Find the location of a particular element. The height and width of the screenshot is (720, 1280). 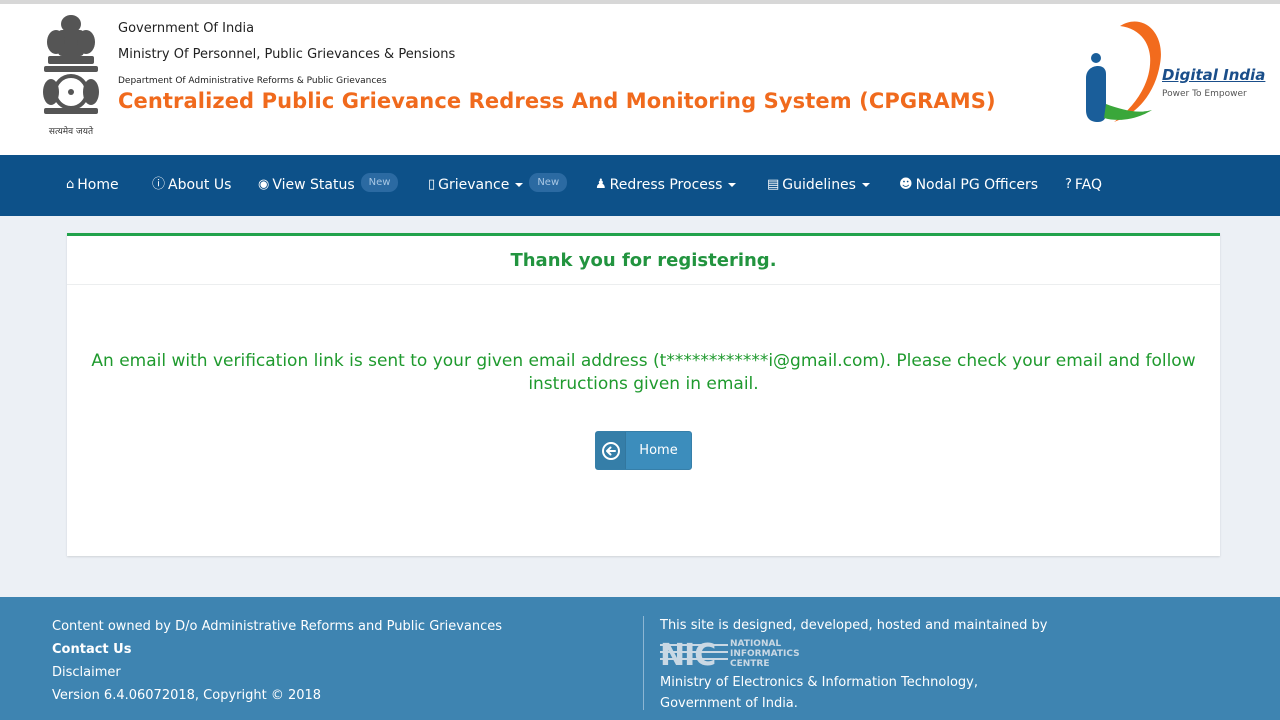

home-icon: ⌂ is located at coordinates (70, 184).